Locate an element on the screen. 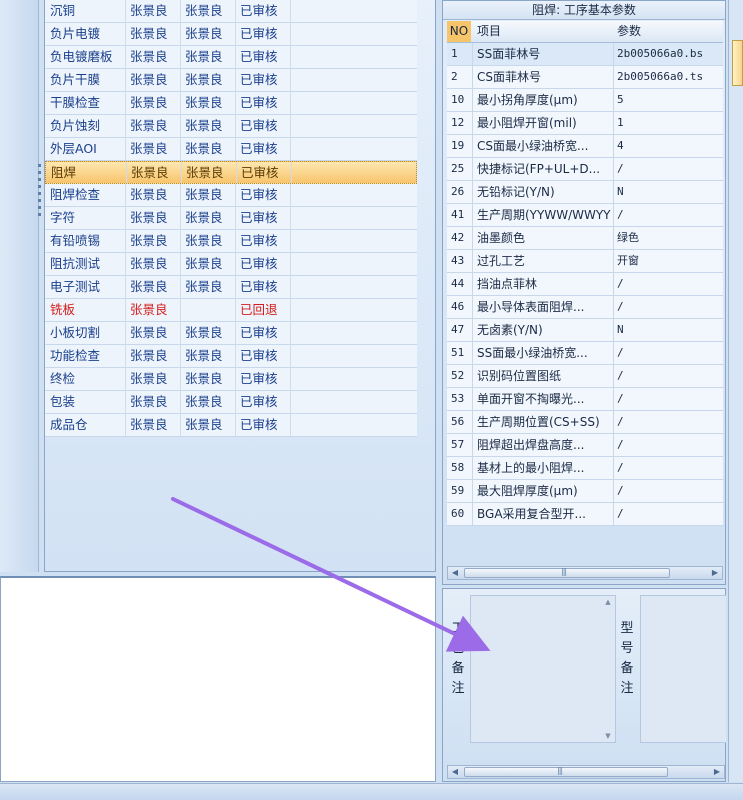 The image size is (743, 800). param-row: 2 CS面菲林号 2b005066a0.ts is located at coordinates (585, 77).